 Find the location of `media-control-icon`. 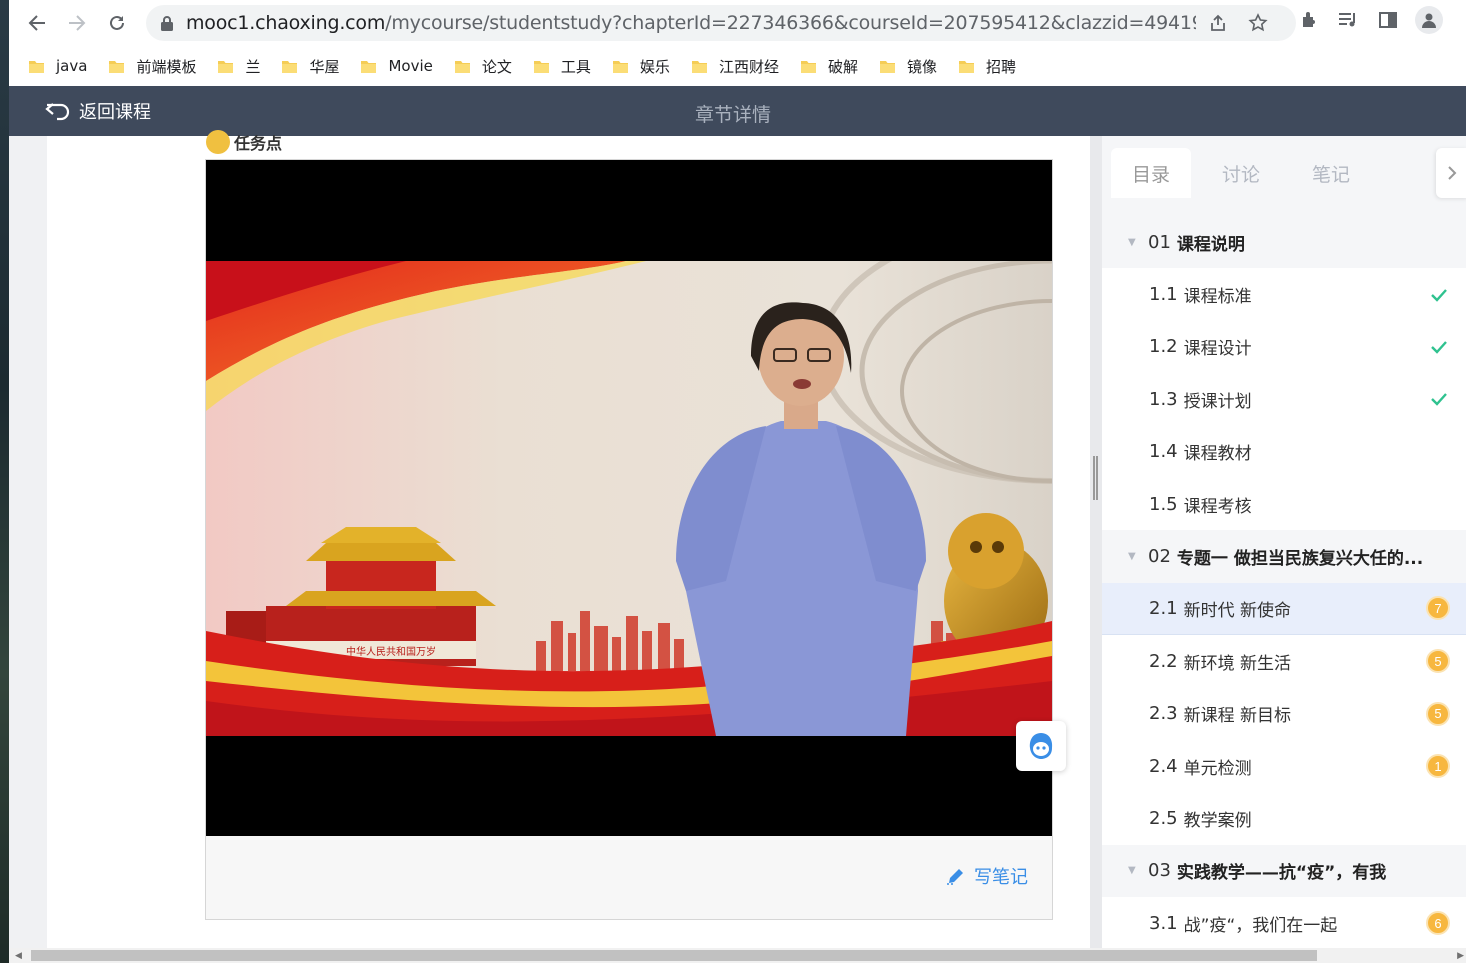

media-control-icon is located at coordinates (1348, 20).